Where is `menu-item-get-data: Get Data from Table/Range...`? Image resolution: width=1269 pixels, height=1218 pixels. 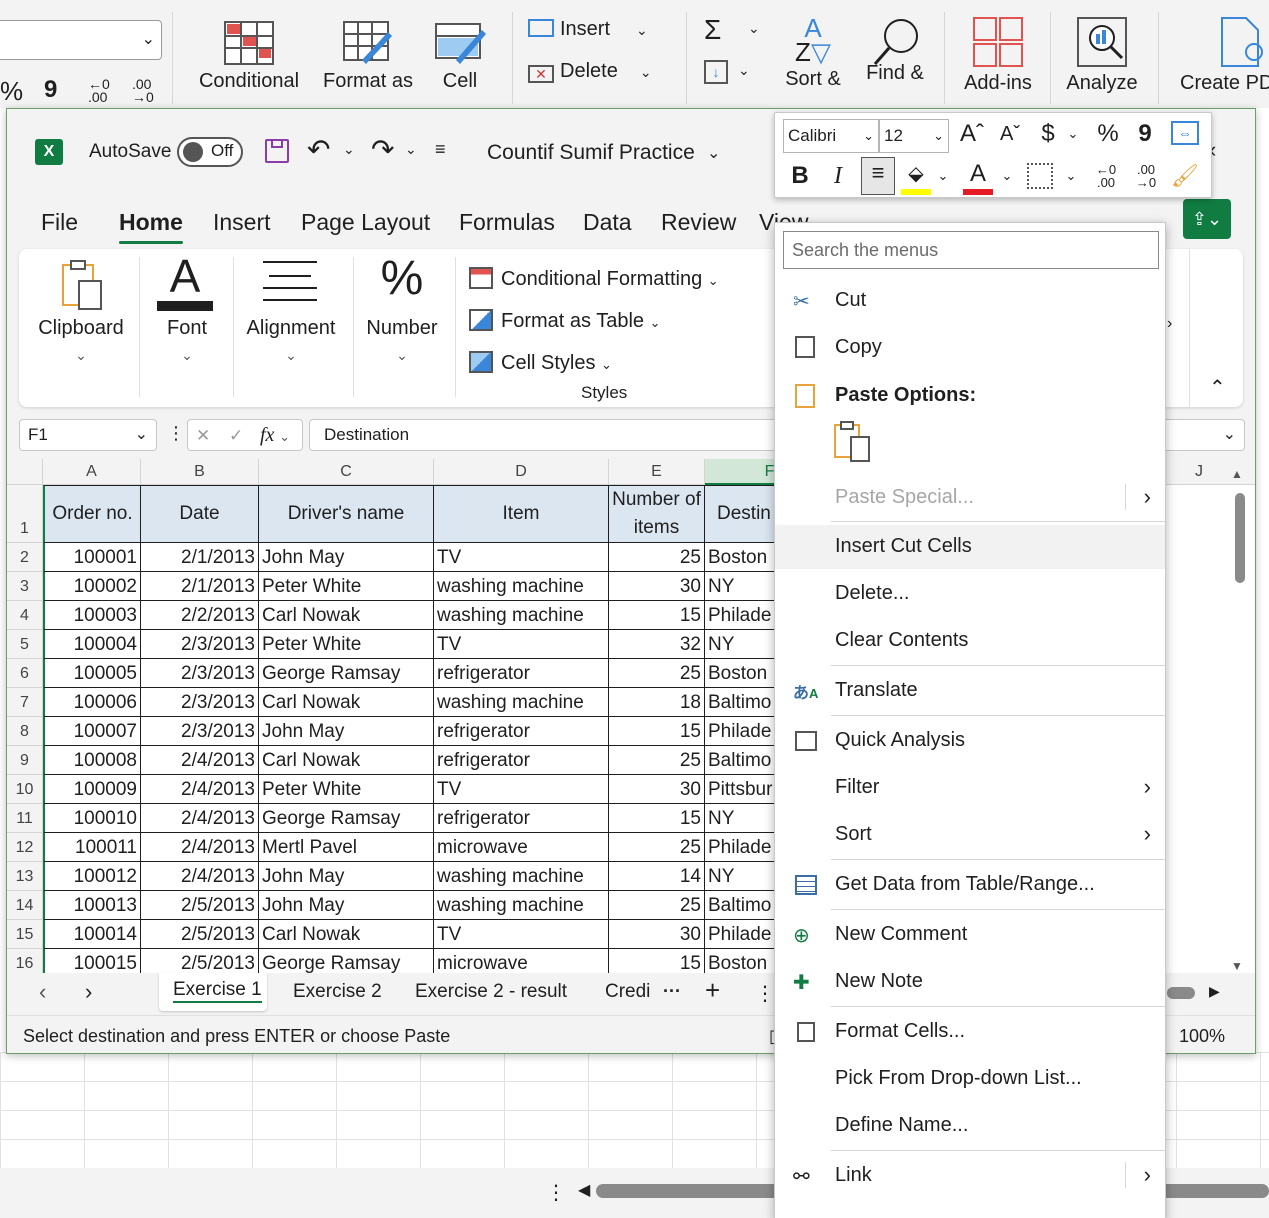 menu-item-get-data: Get Data from Table/Range... is located at coordinates (970, 885).